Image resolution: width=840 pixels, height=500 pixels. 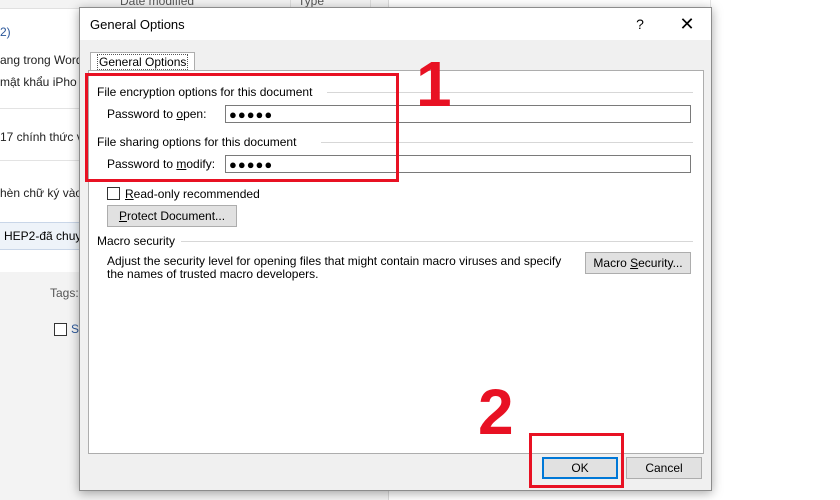 I want to click on close-button: ✕, so click(x=687, y=24).